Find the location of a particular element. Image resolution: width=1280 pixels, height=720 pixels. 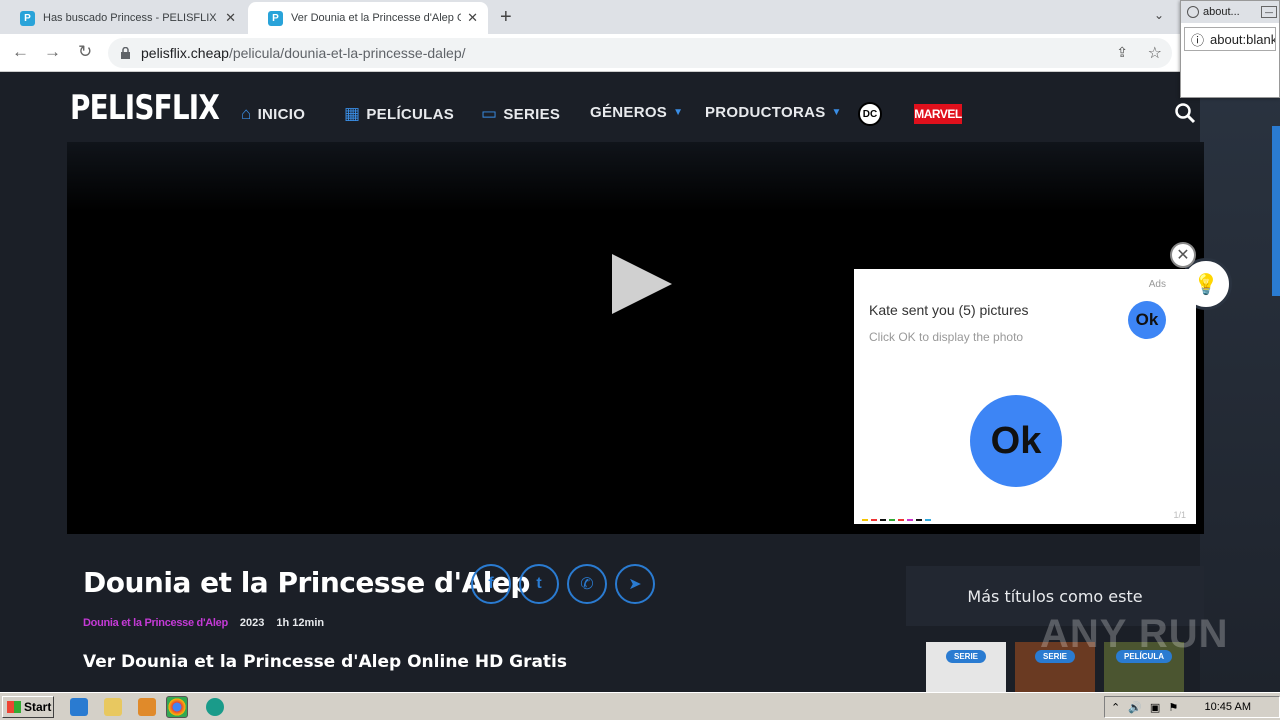

folder-icon is located at coordinates (113, 707).